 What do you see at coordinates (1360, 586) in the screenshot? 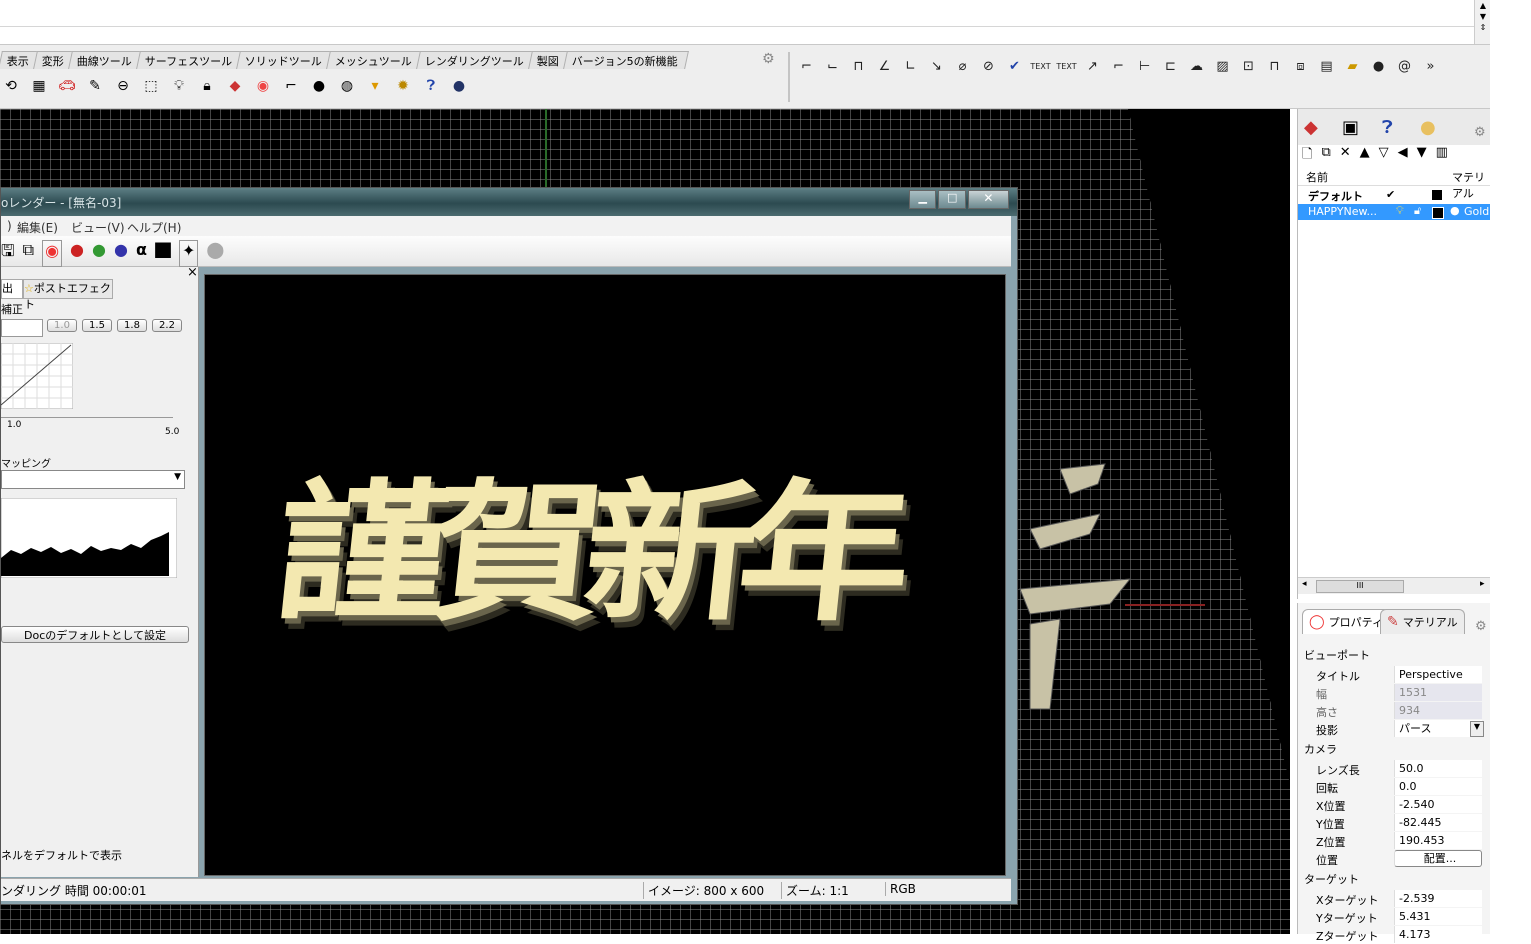
I see `scroll-thumb: III` at bounding box center [1360, 586].